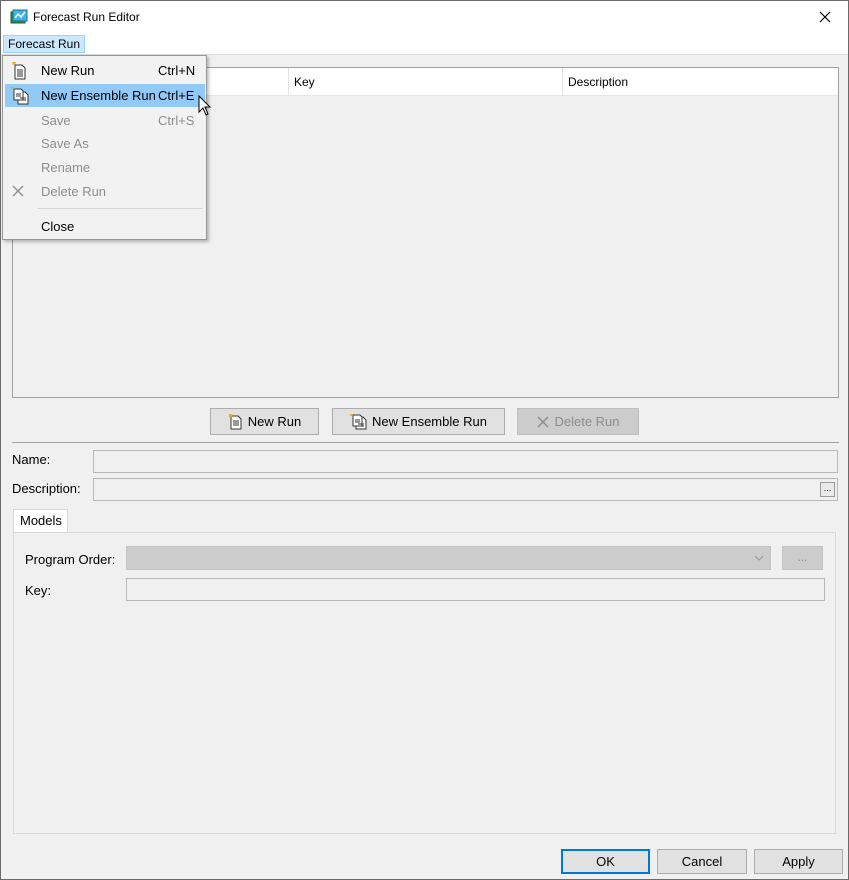 Image resolution: width=849 pixels, height=880 pixels. Describe the element at coordinates (98, 95) in the screenshot. I see `menu-item-label: New Ensemble Run` at that location.